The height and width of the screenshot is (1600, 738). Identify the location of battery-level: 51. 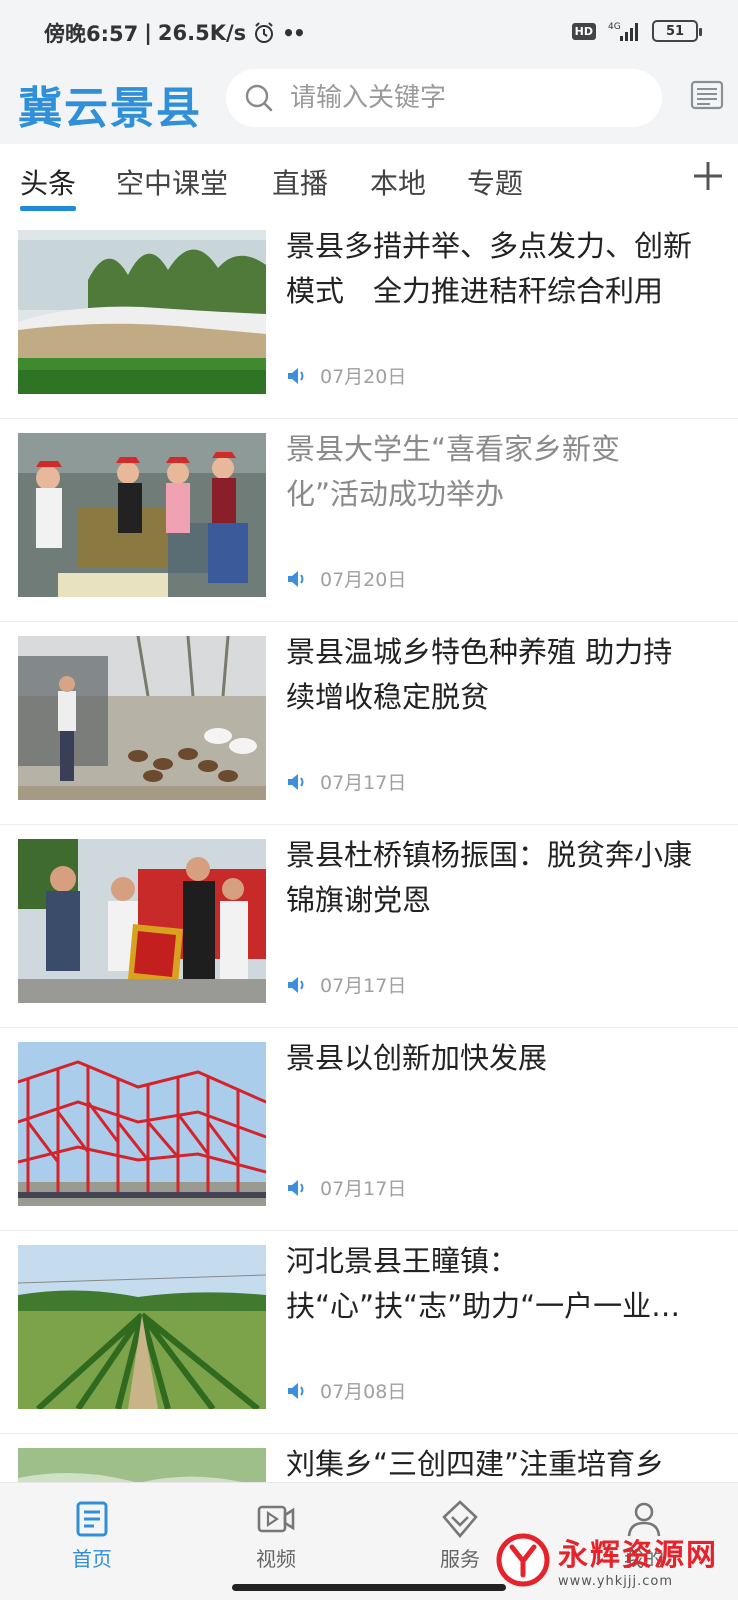
(675, 31).